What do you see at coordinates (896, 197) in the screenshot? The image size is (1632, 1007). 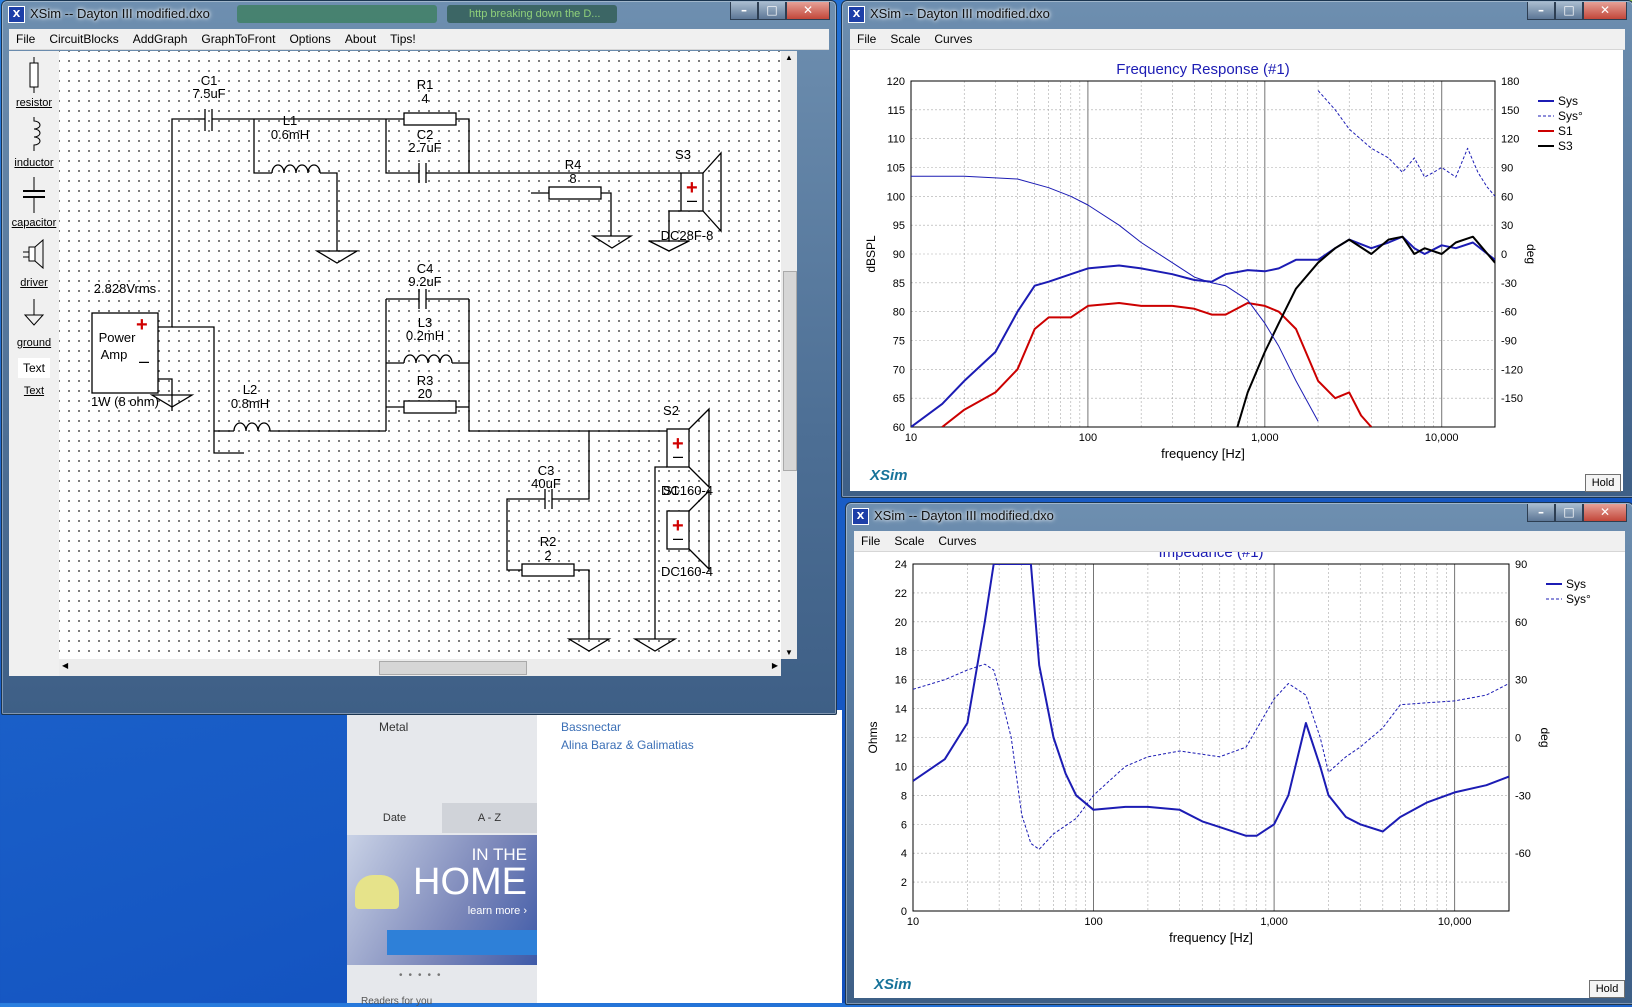 I see `y-tick-label: 100` at bounding box center [896, 197].